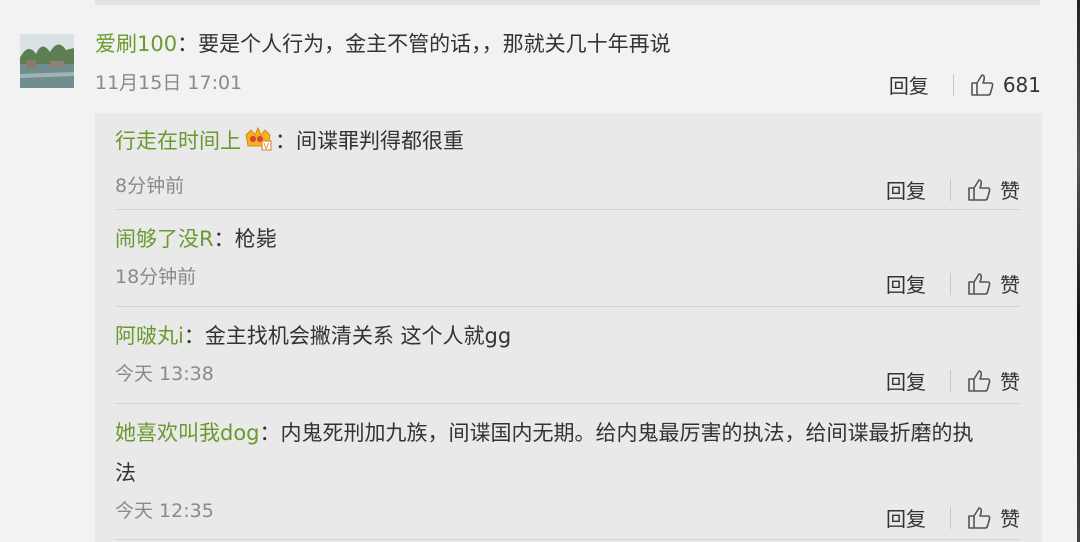 The image size is (1080, 542). Describe the element at coordinates (169, 83) in the screenshot. I see `main-comment-time: 11月15日 17:01` at that location.